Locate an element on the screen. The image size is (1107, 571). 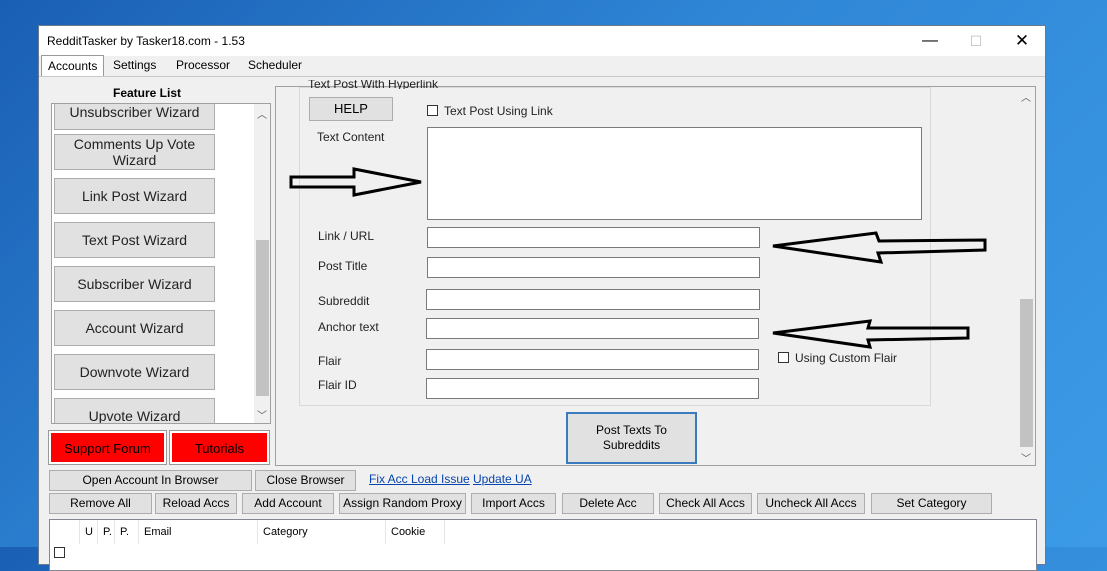
grid-header-select is located at coordinates (65, 532).